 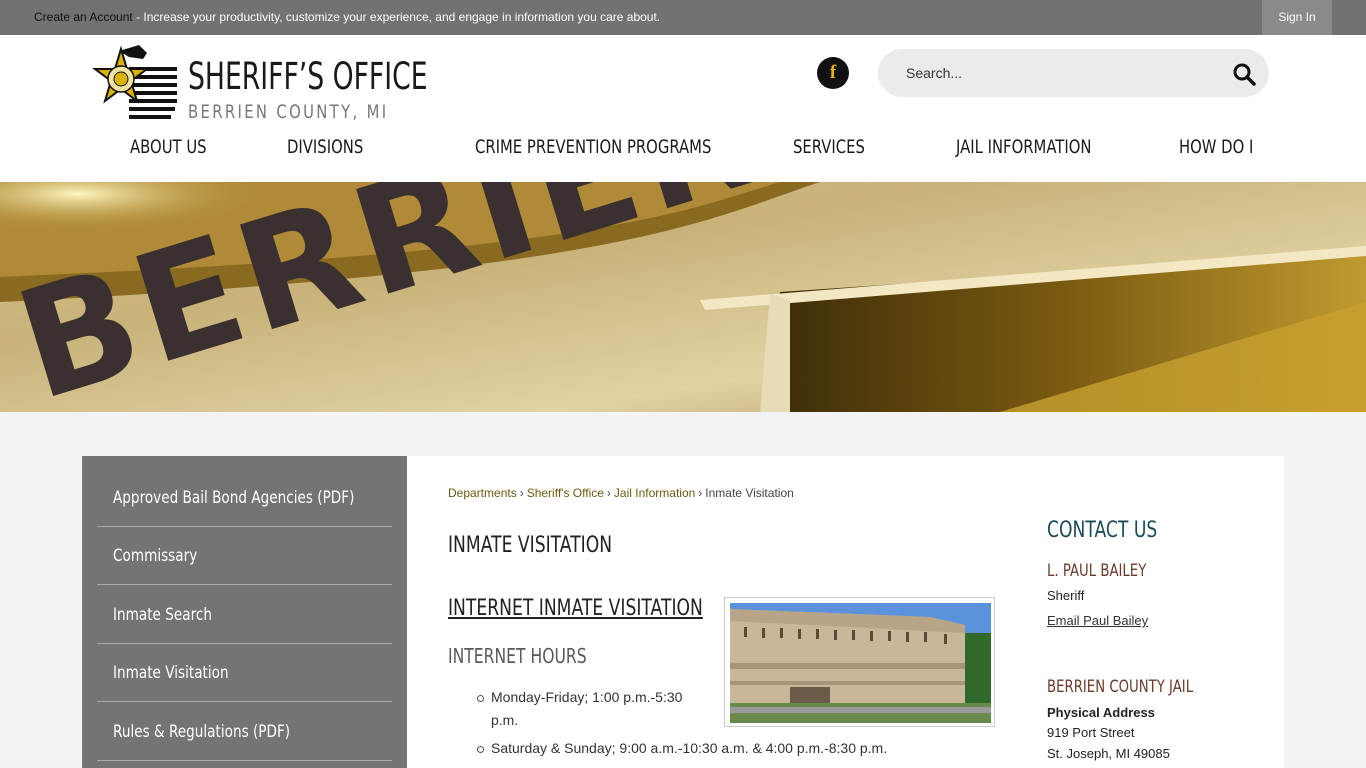 I want to click on nav-item-divisions: DIVISIONS, so click(x=325, y=147).